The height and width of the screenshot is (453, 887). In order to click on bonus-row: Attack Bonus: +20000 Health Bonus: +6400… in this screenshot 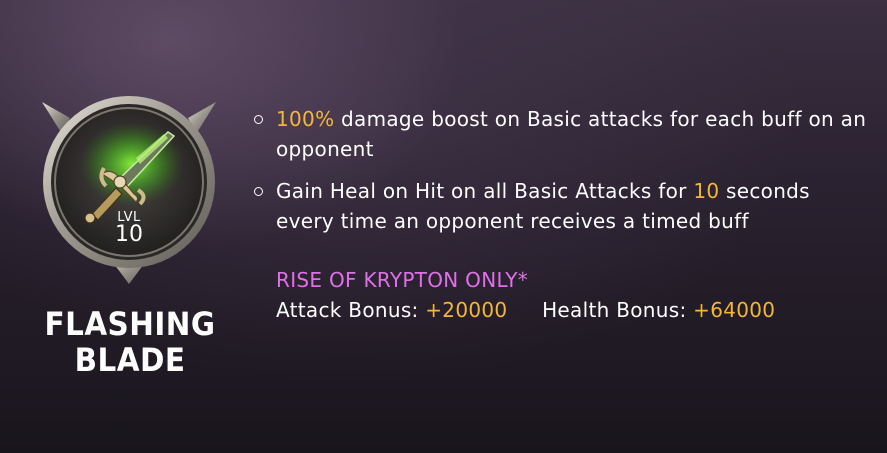, I will do `click(525, 310)`.